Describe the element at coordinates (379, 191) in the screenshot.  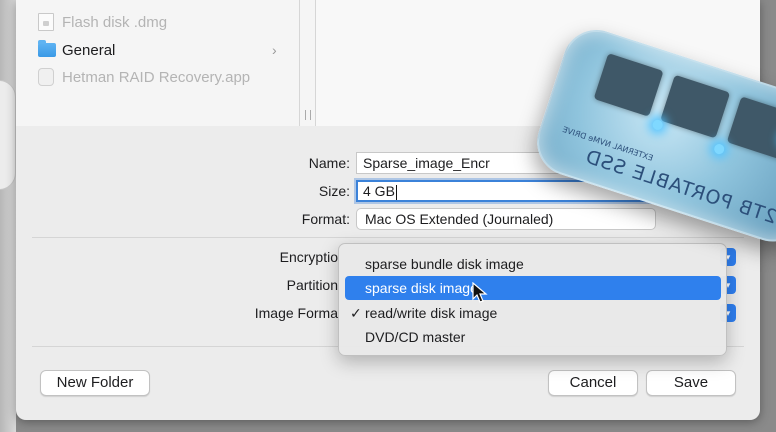
I see `size-value: 4 GB` at that location.